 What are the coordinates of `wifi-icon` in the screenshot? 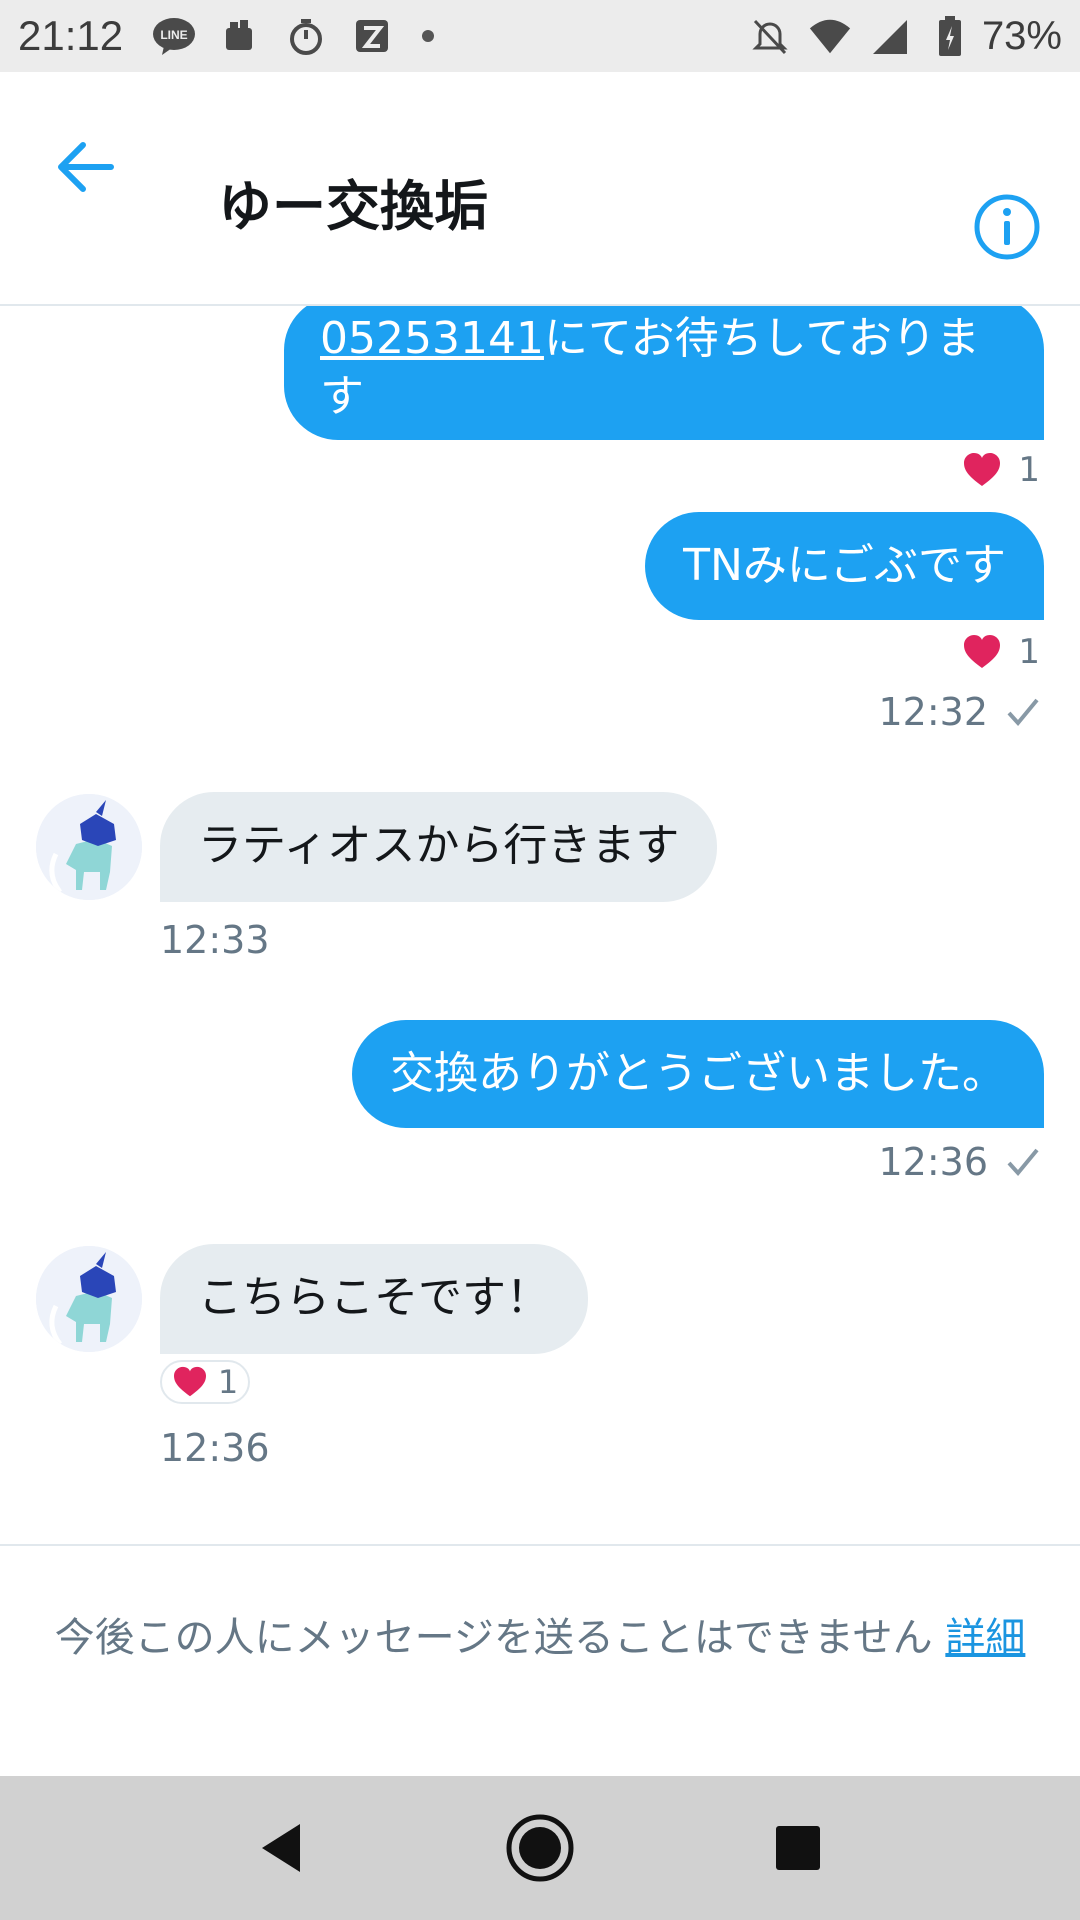 It's located at (830, 36).